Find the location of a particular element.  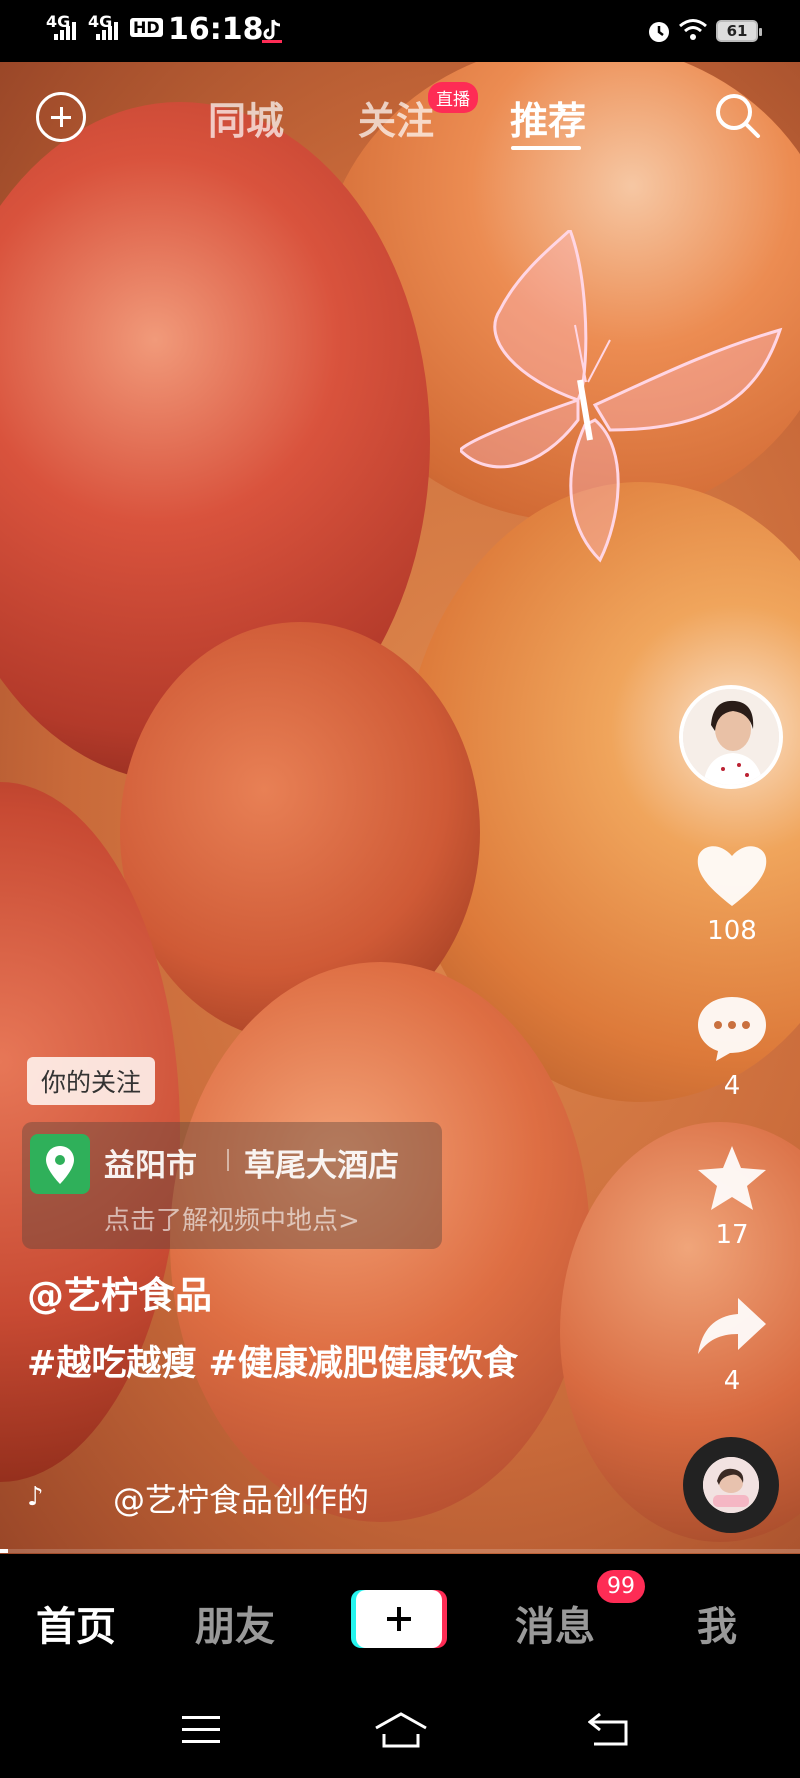

comment-button: 4 is located at coordinates (732, 1048).